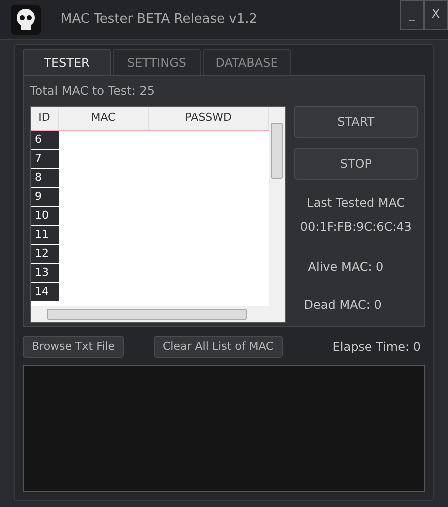 Image resolution: width=448 pixels, height=507 pixels. What do you see at coordinates (45, 140) in the screenshot?
I see `row-header: 6` at bounding box center [45, 140].